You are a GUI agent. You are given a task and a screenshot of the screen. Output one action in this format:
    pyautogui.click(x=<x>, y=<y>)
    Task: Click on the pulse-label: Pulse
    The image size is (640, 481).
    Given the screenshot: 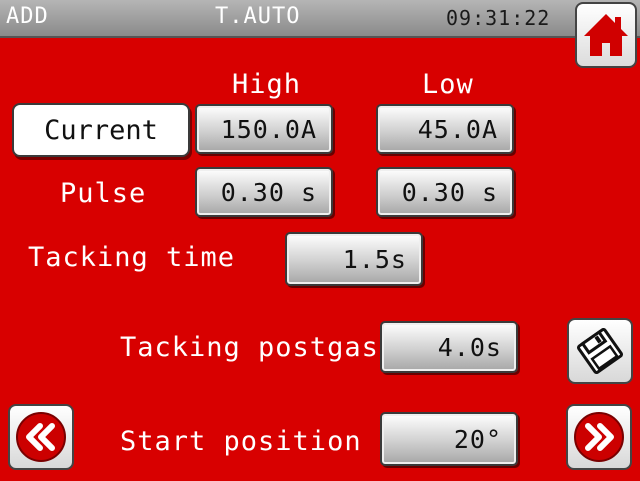 What is the action you would take?
    pyautogui.click(x=103, y=193)
    